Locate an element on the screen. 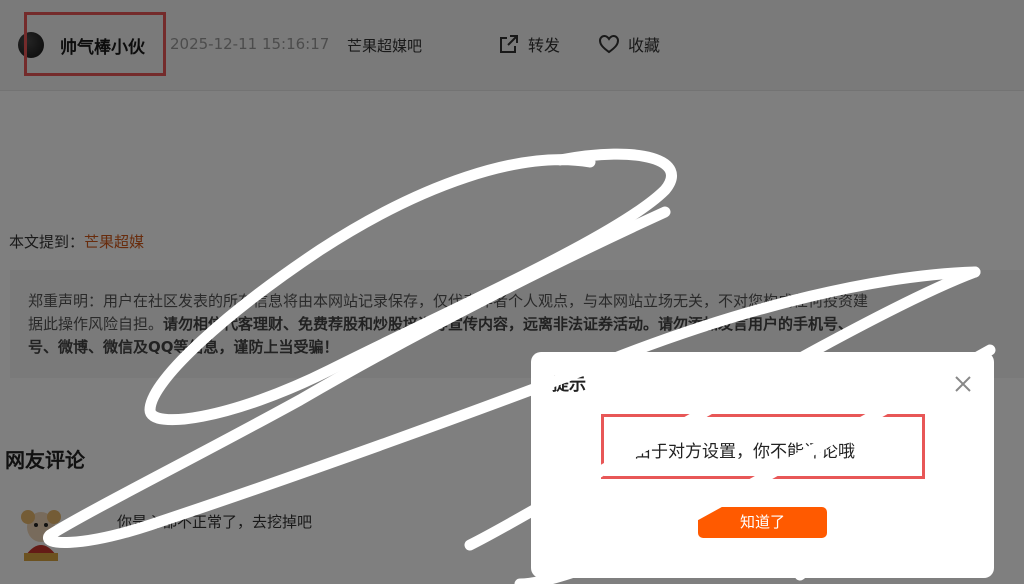 The height and width of the screenshot is (584, 1024). close-icon is located at coordinates (963, 384).